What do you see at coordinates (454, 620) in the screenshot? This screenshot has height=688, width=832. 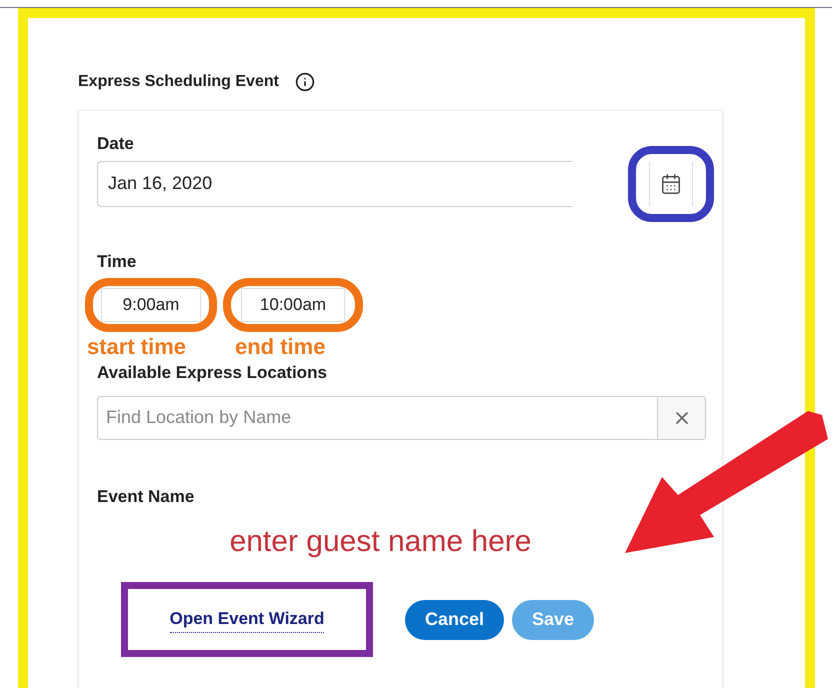 I see `cancel-button: Cancel` at bounding box center [454, 620].